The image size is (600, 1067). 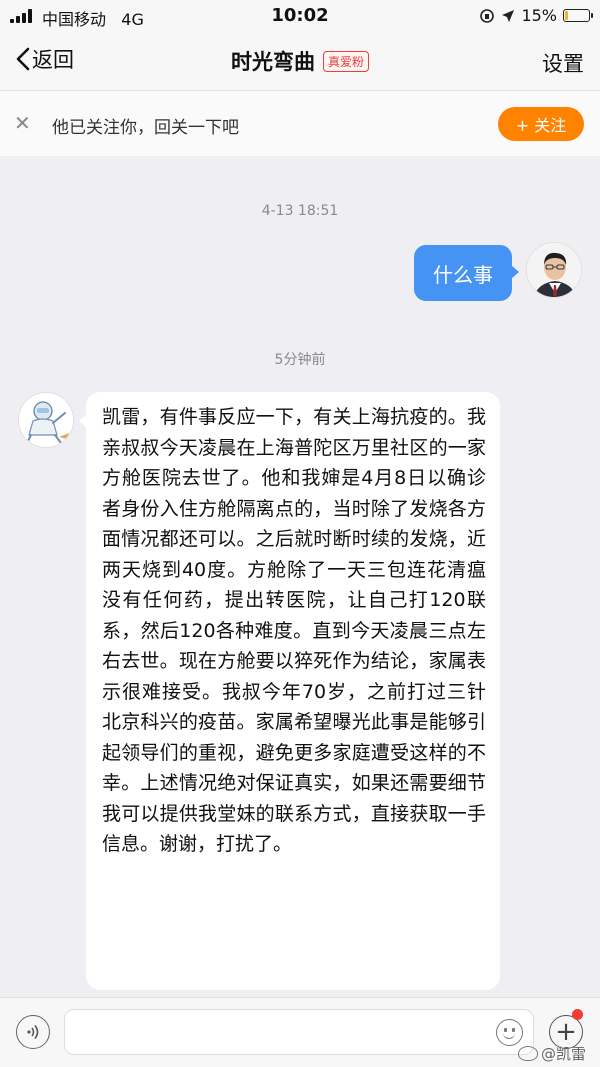 What do you see at coordinates (282, 1032) in the screenshot?
I see `message-input` at bounding box center [282, 1032].